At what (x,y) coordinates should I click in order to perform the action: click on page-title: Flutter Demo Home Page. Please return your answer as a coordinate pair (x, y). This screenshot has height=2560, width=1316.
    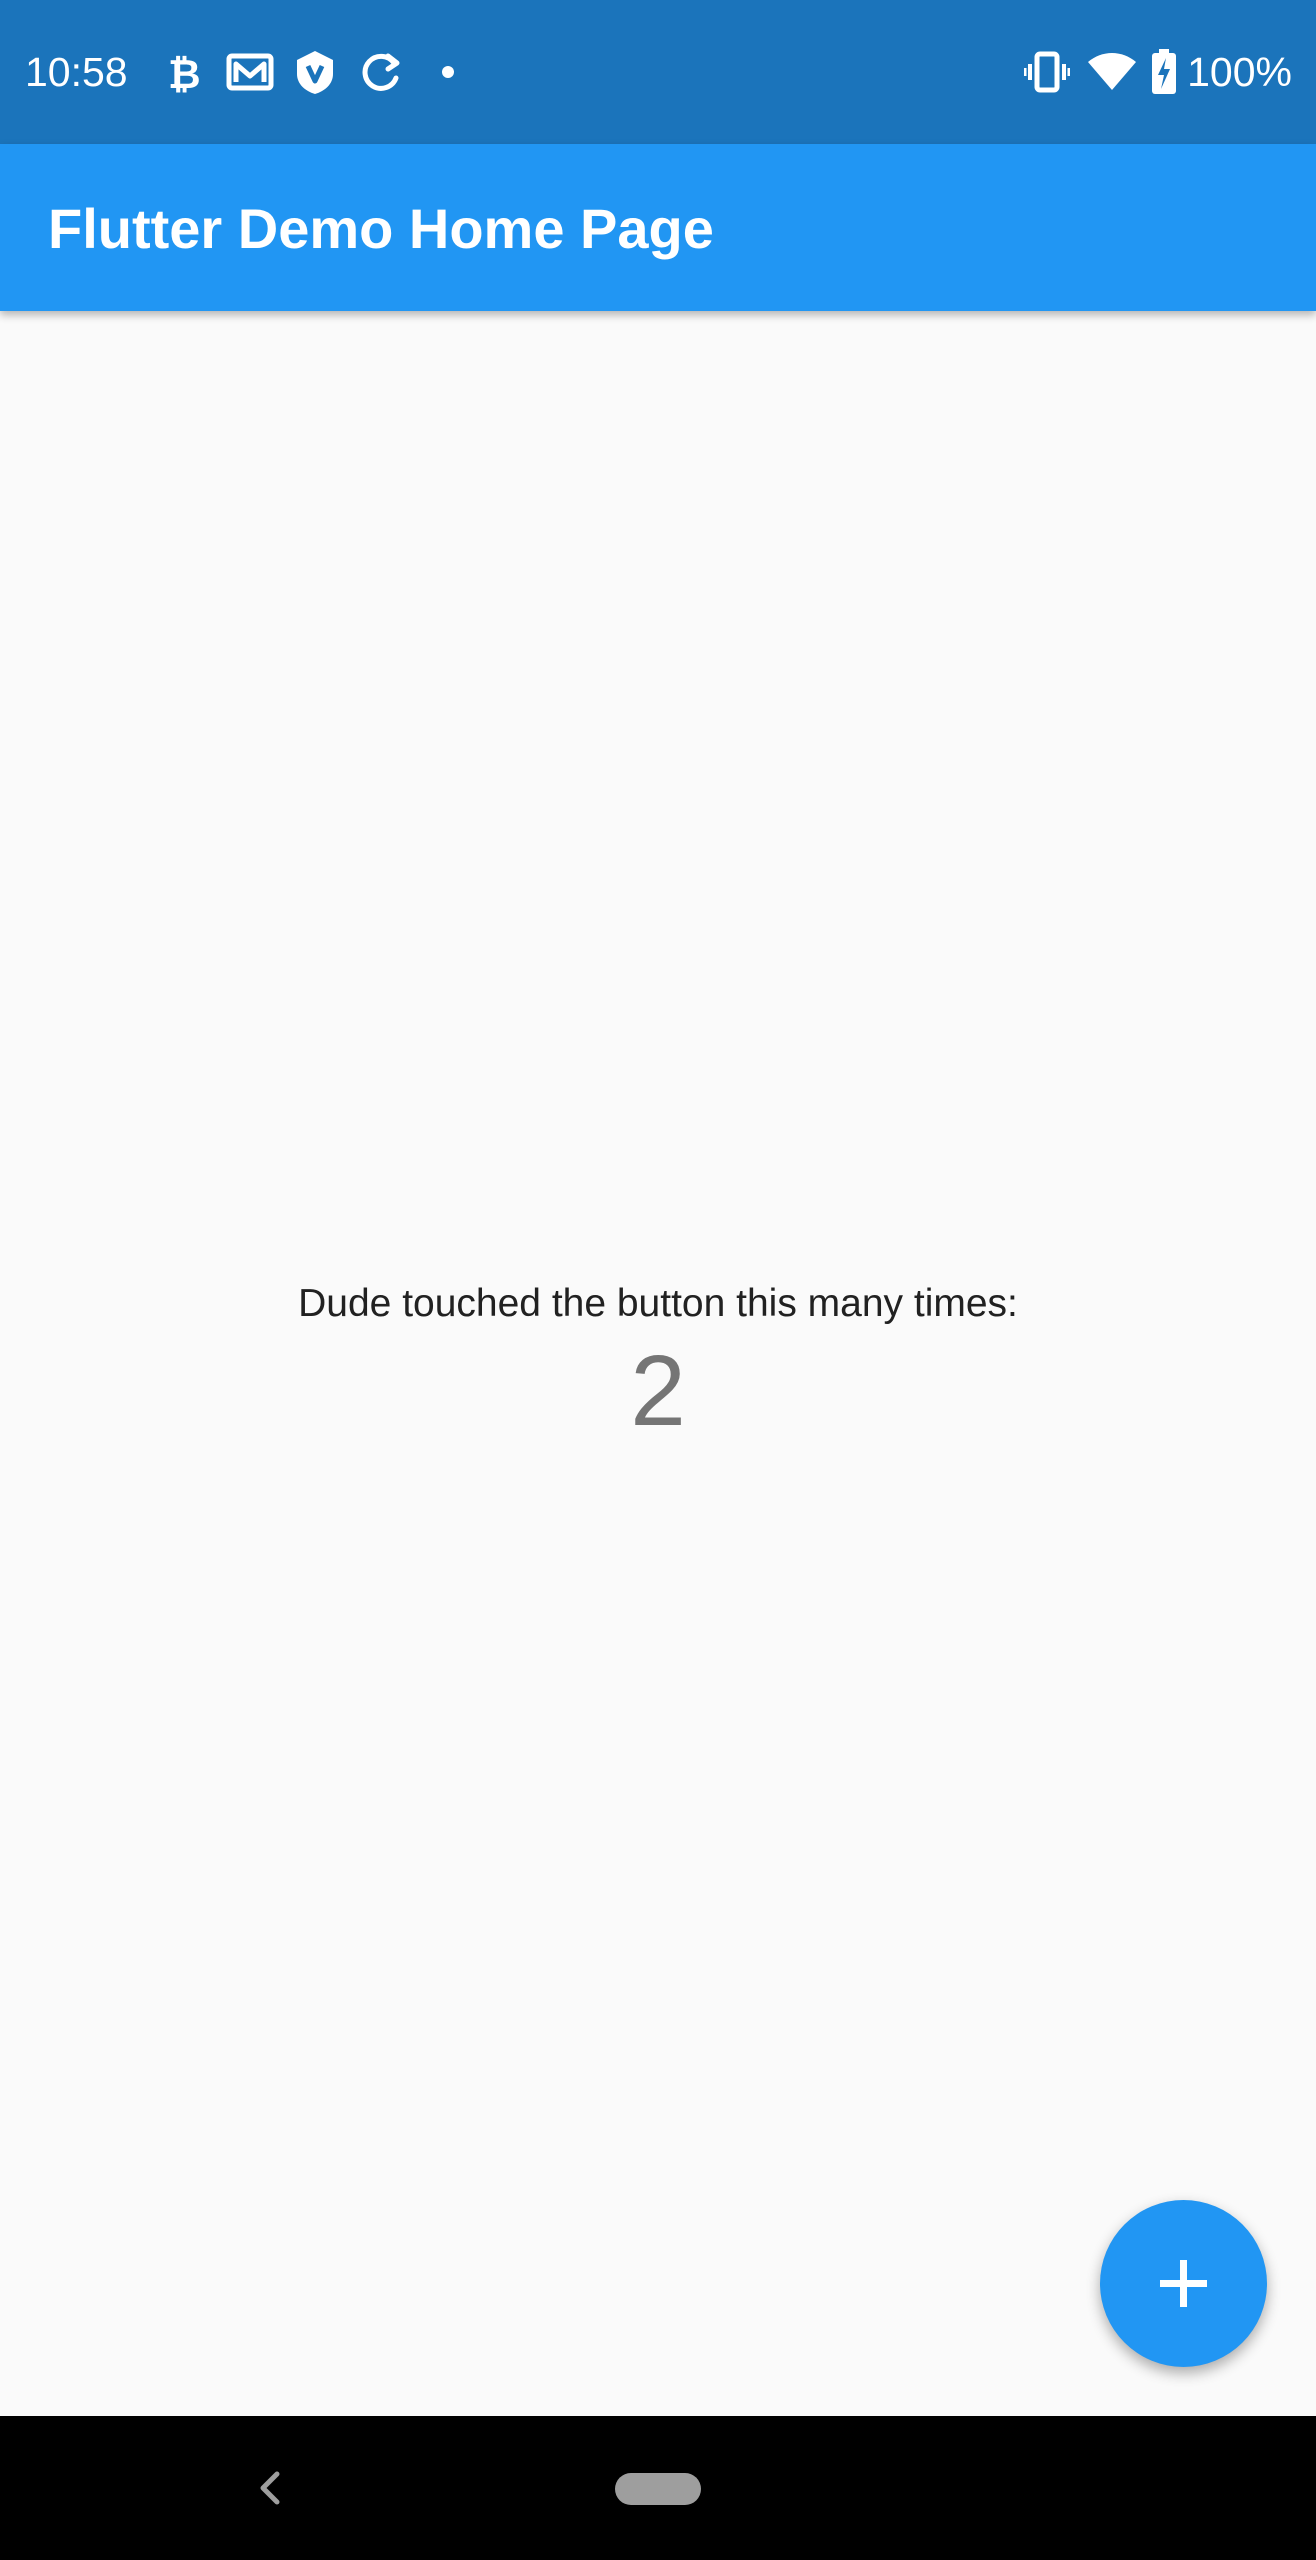
    Looking at the image, I should click on (381, 228).